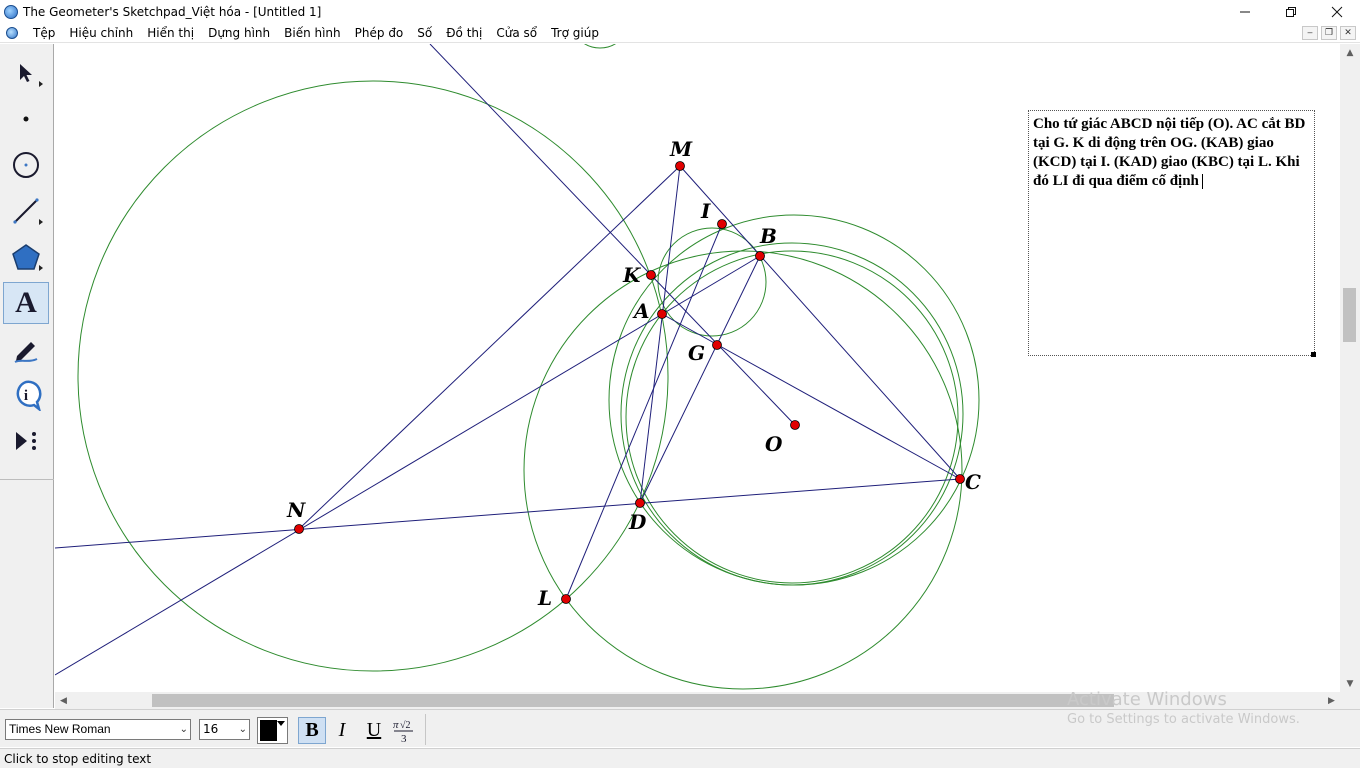  I want to click on text-color-picker, so click(272, 730).